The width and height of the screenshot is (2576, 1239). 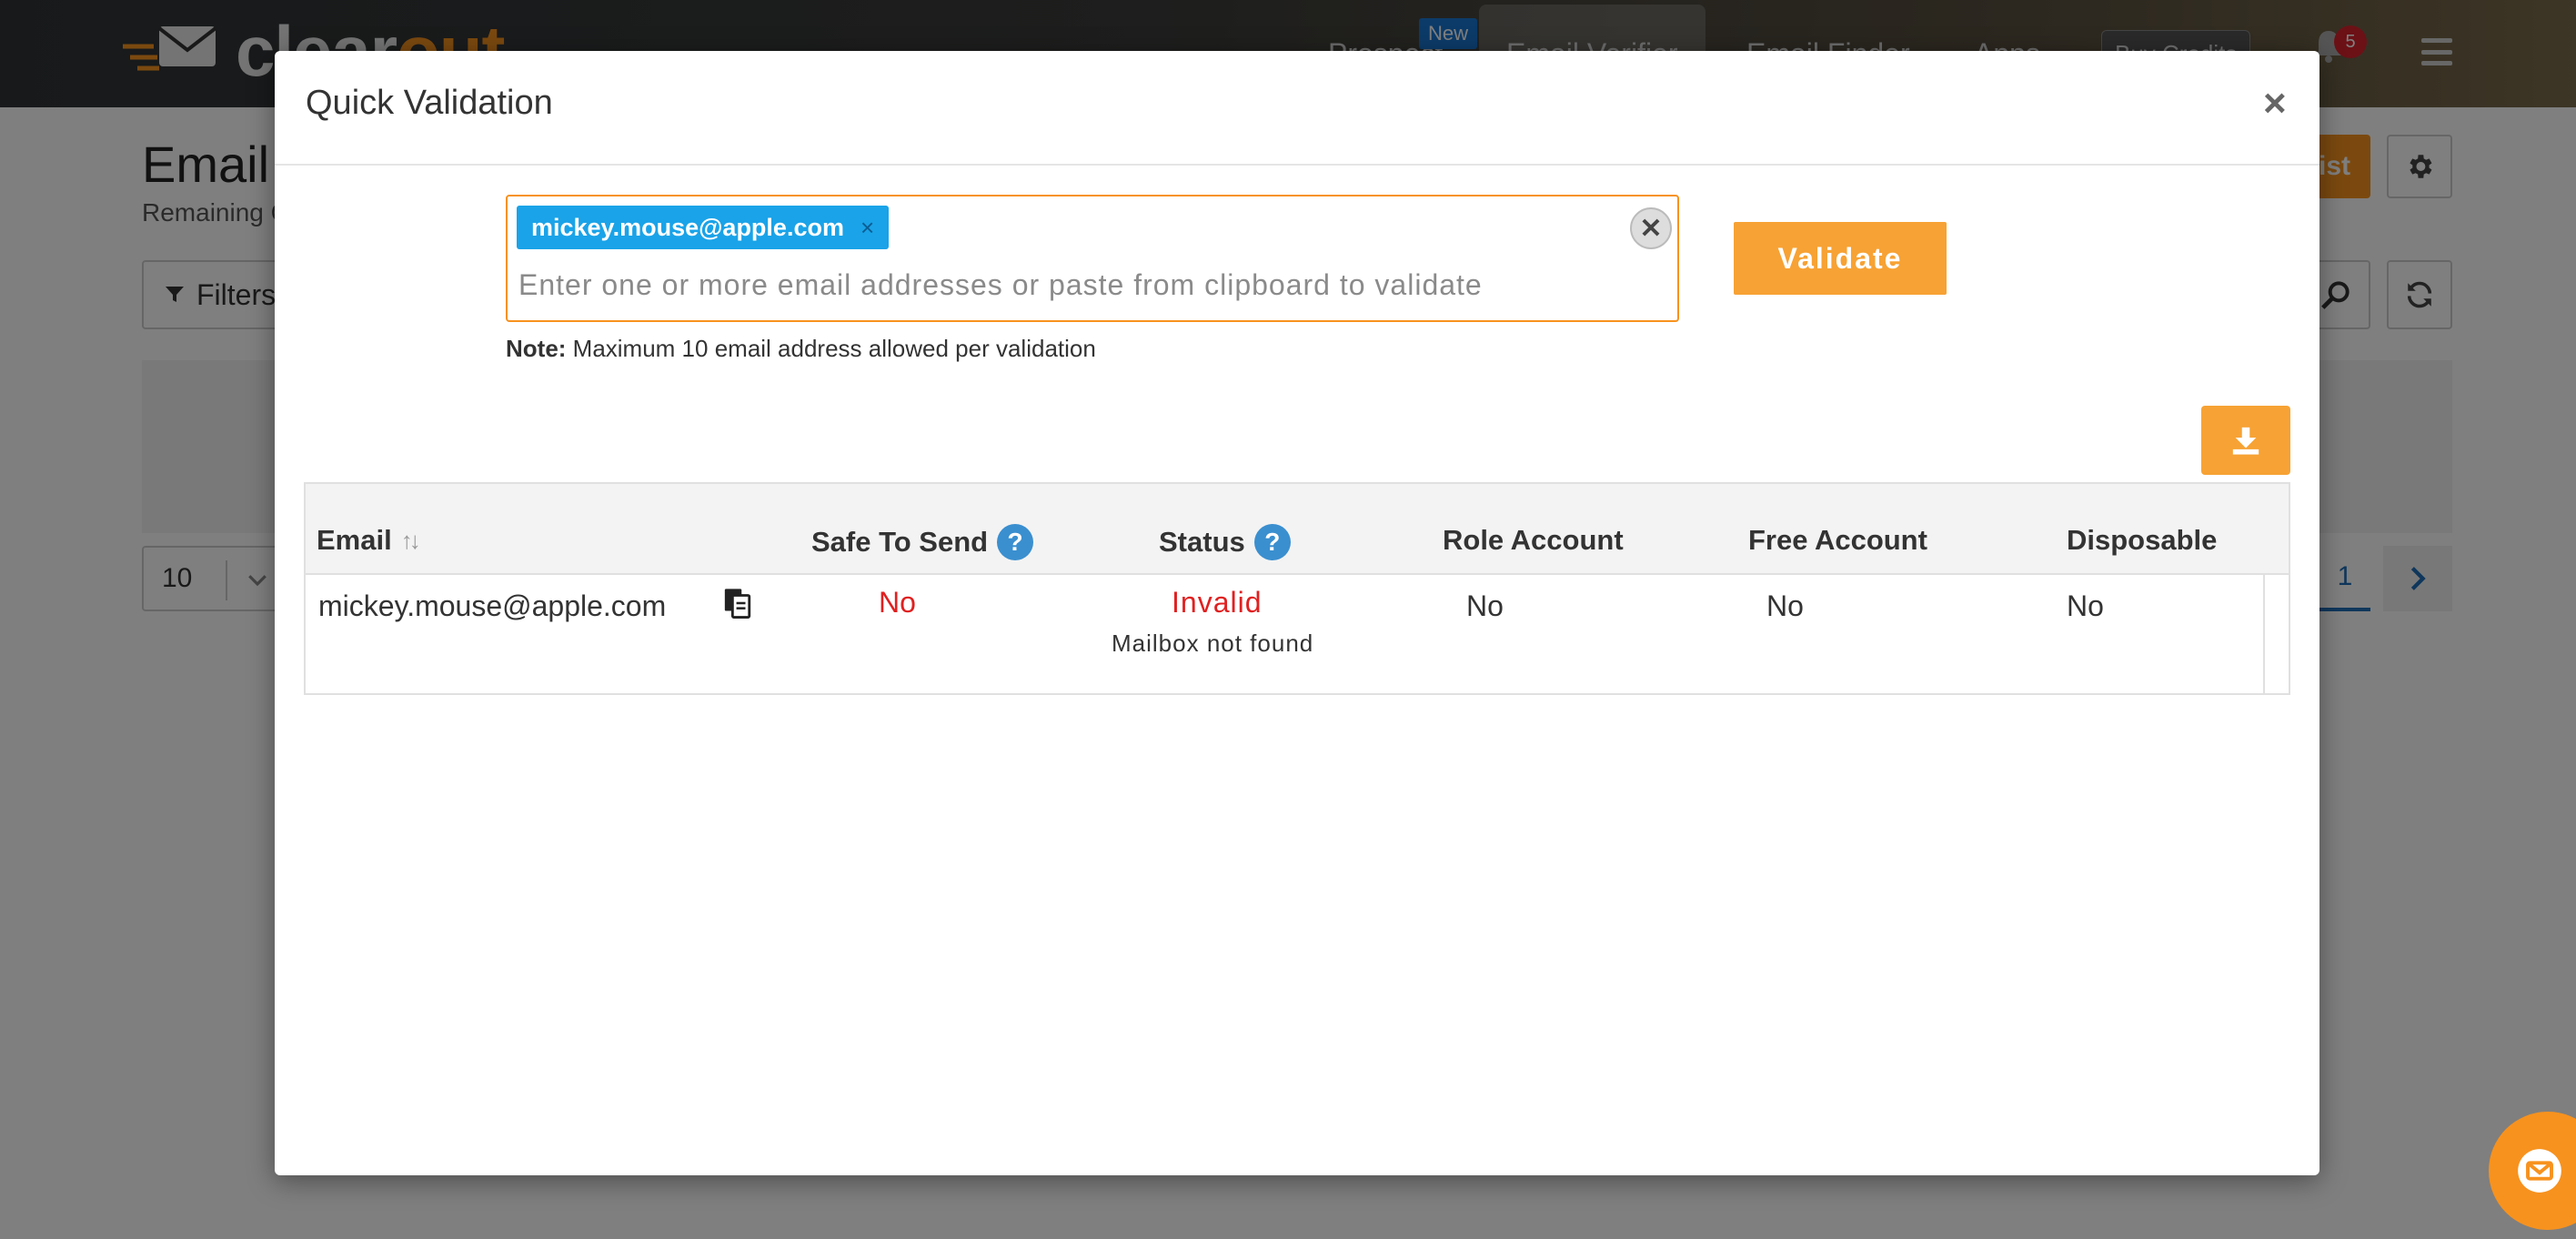 What do you see at coordinates (2275, 104) in the screenshot?
I see `close-icon: ×` at bounding box center [2275, 104].